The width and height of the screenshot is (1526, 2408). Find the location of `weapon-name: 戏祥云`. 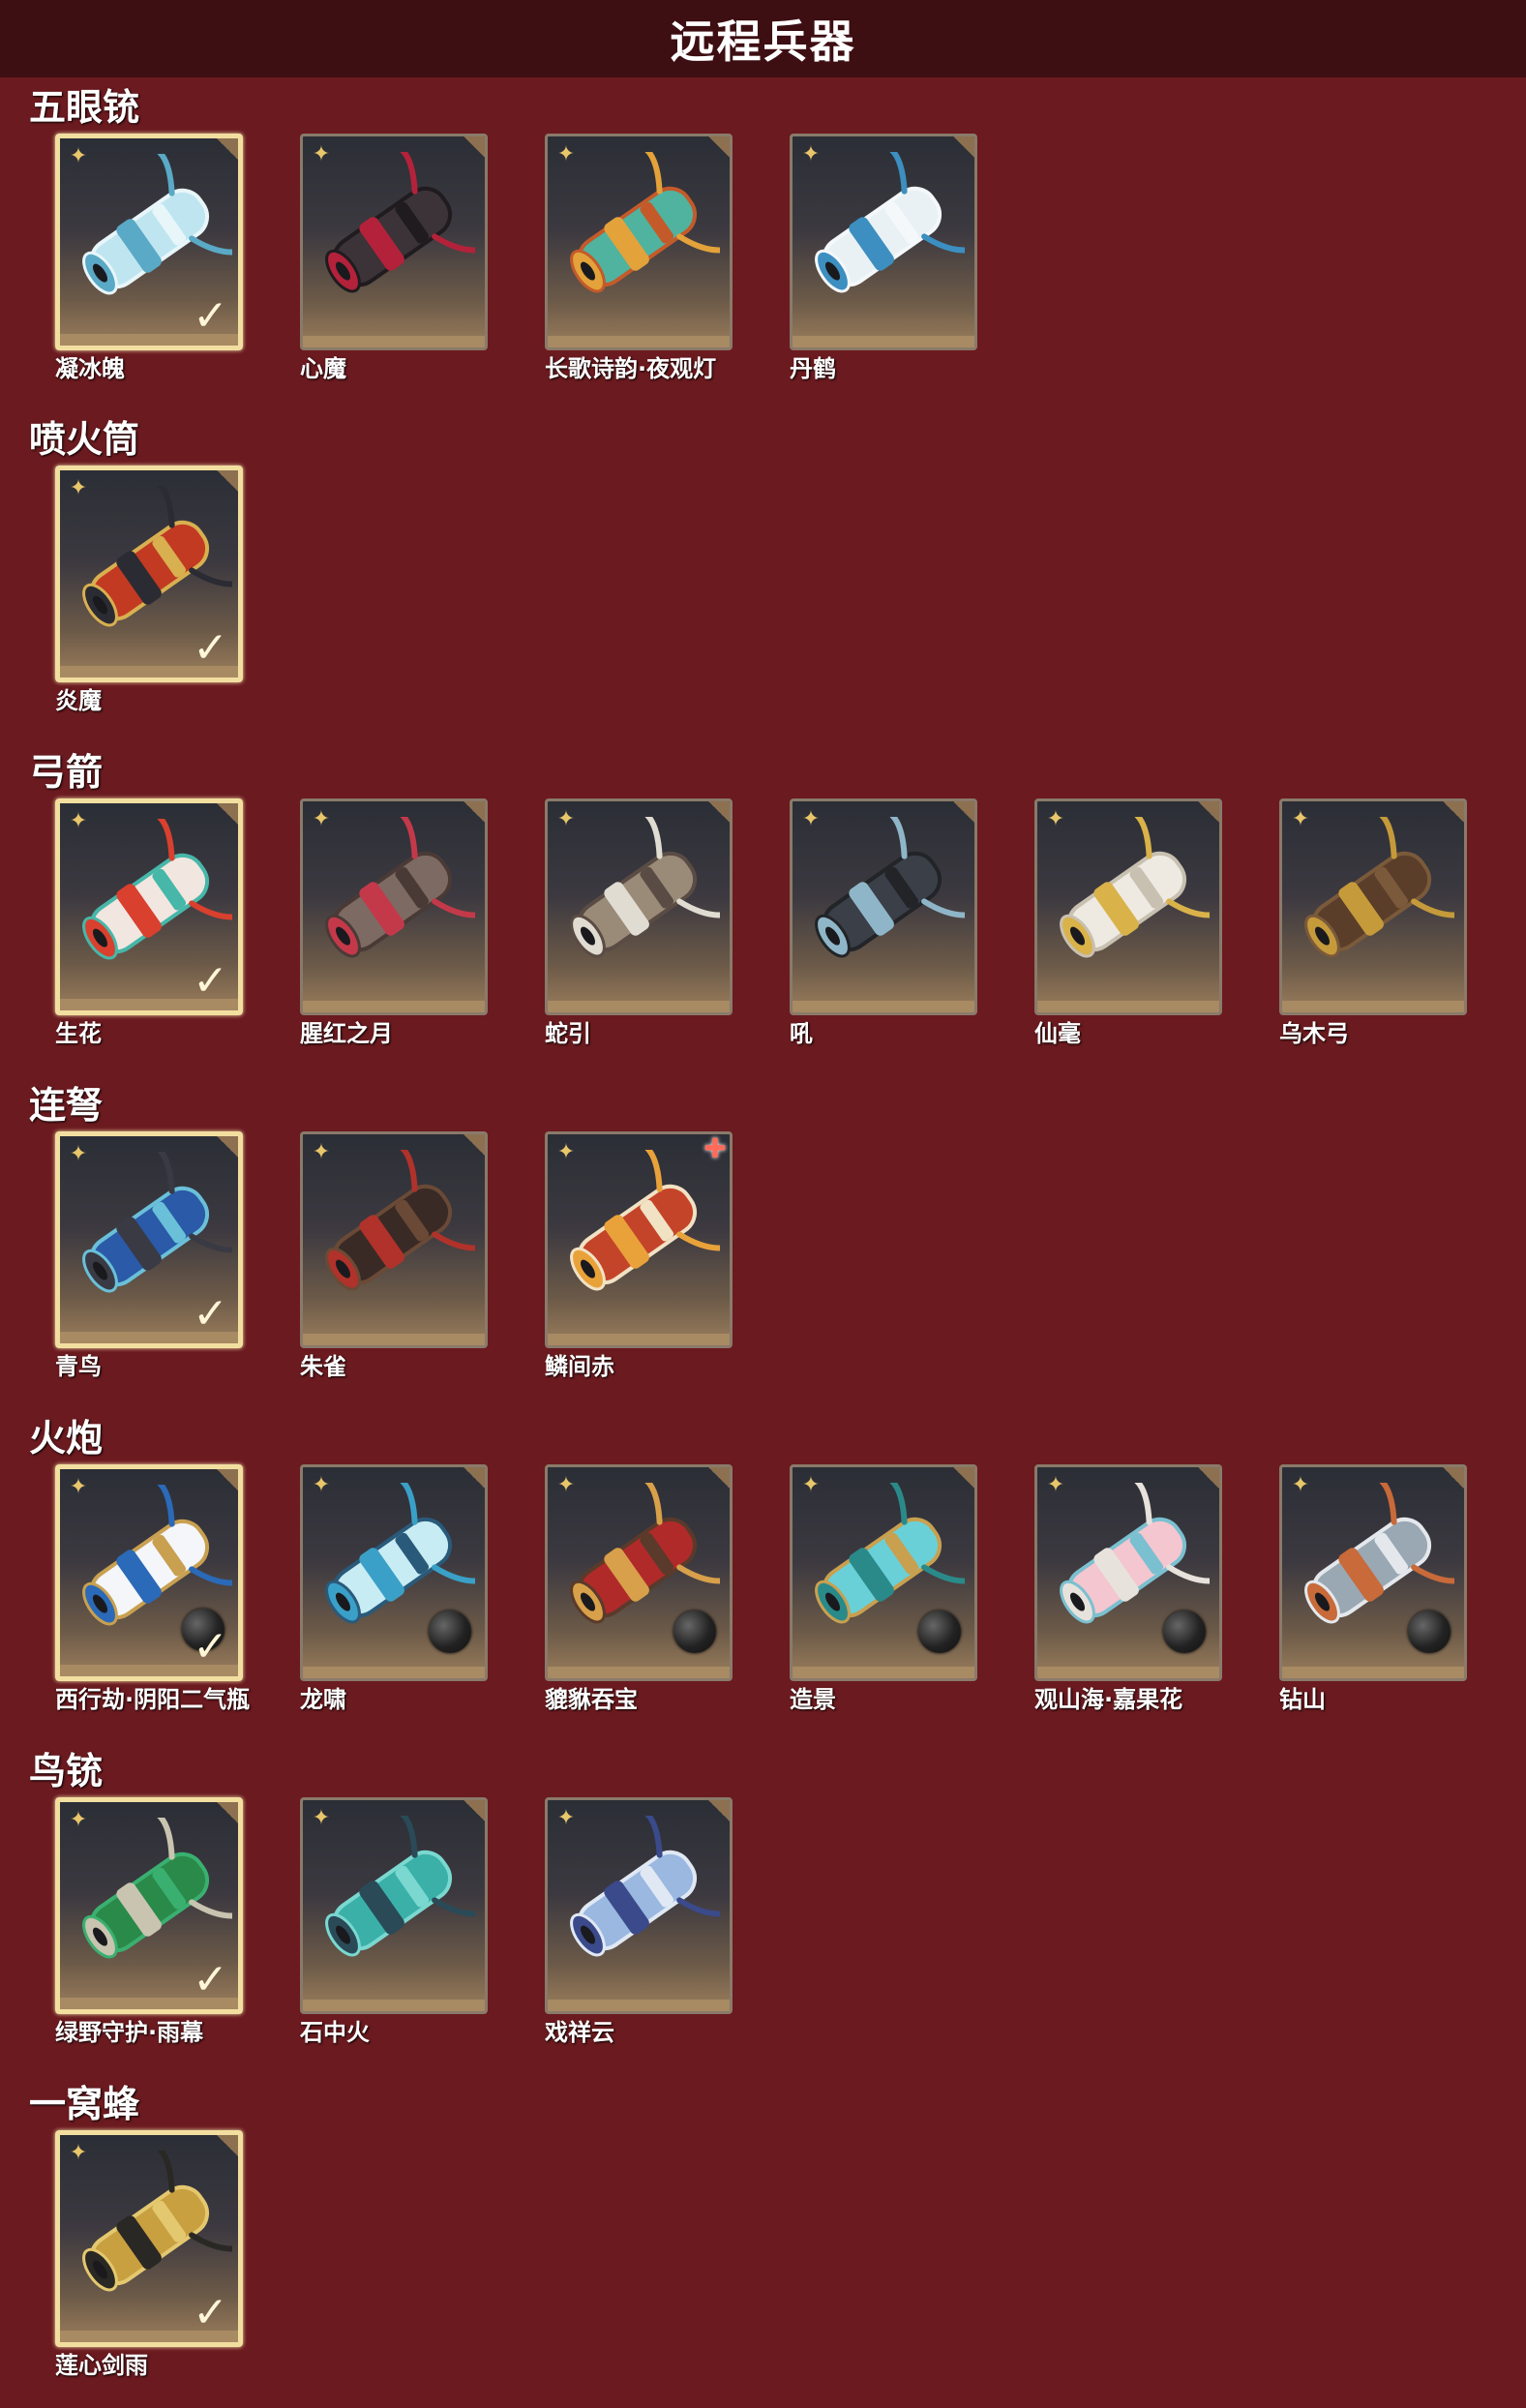

weapon-name: 戏祥云 is located at coordinates (579, 2032).